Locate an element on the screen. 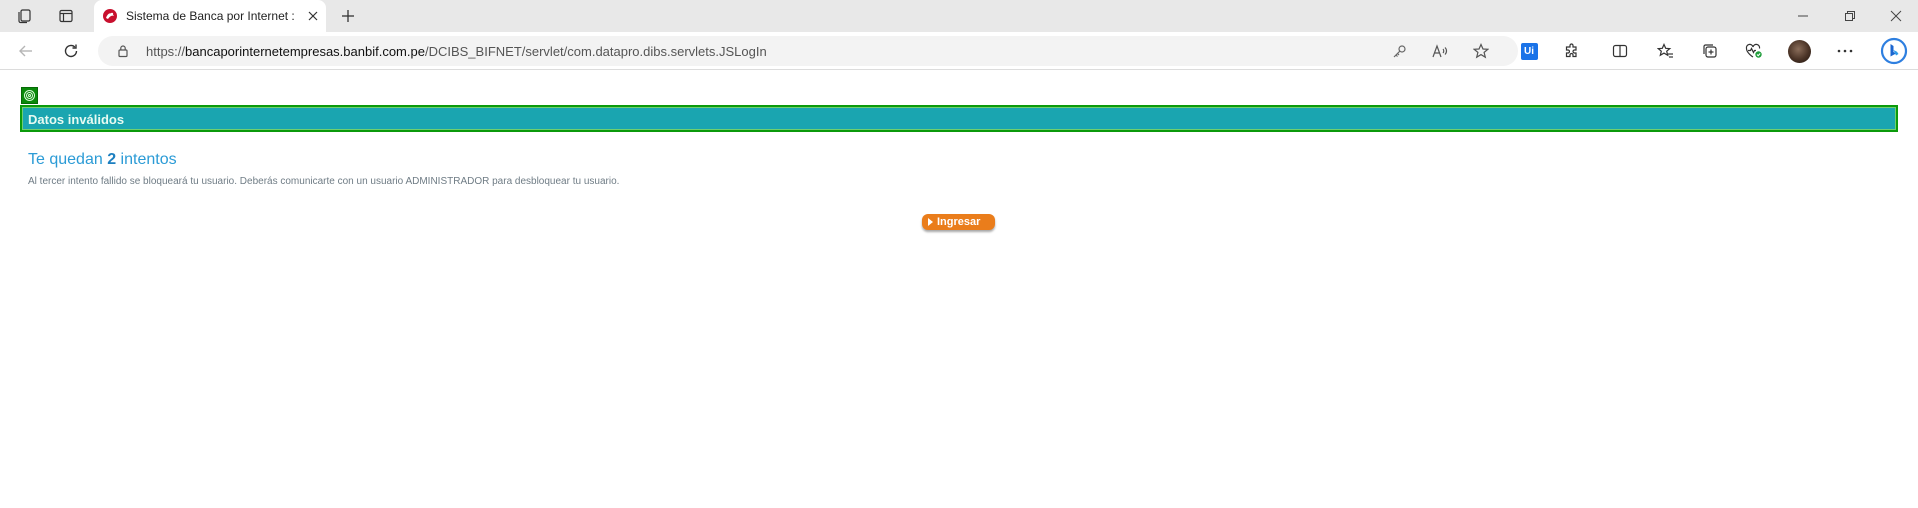 The width and height of the screenshot is (1918, 508). favorite-star-icon is located at coordinates (1481, 51).